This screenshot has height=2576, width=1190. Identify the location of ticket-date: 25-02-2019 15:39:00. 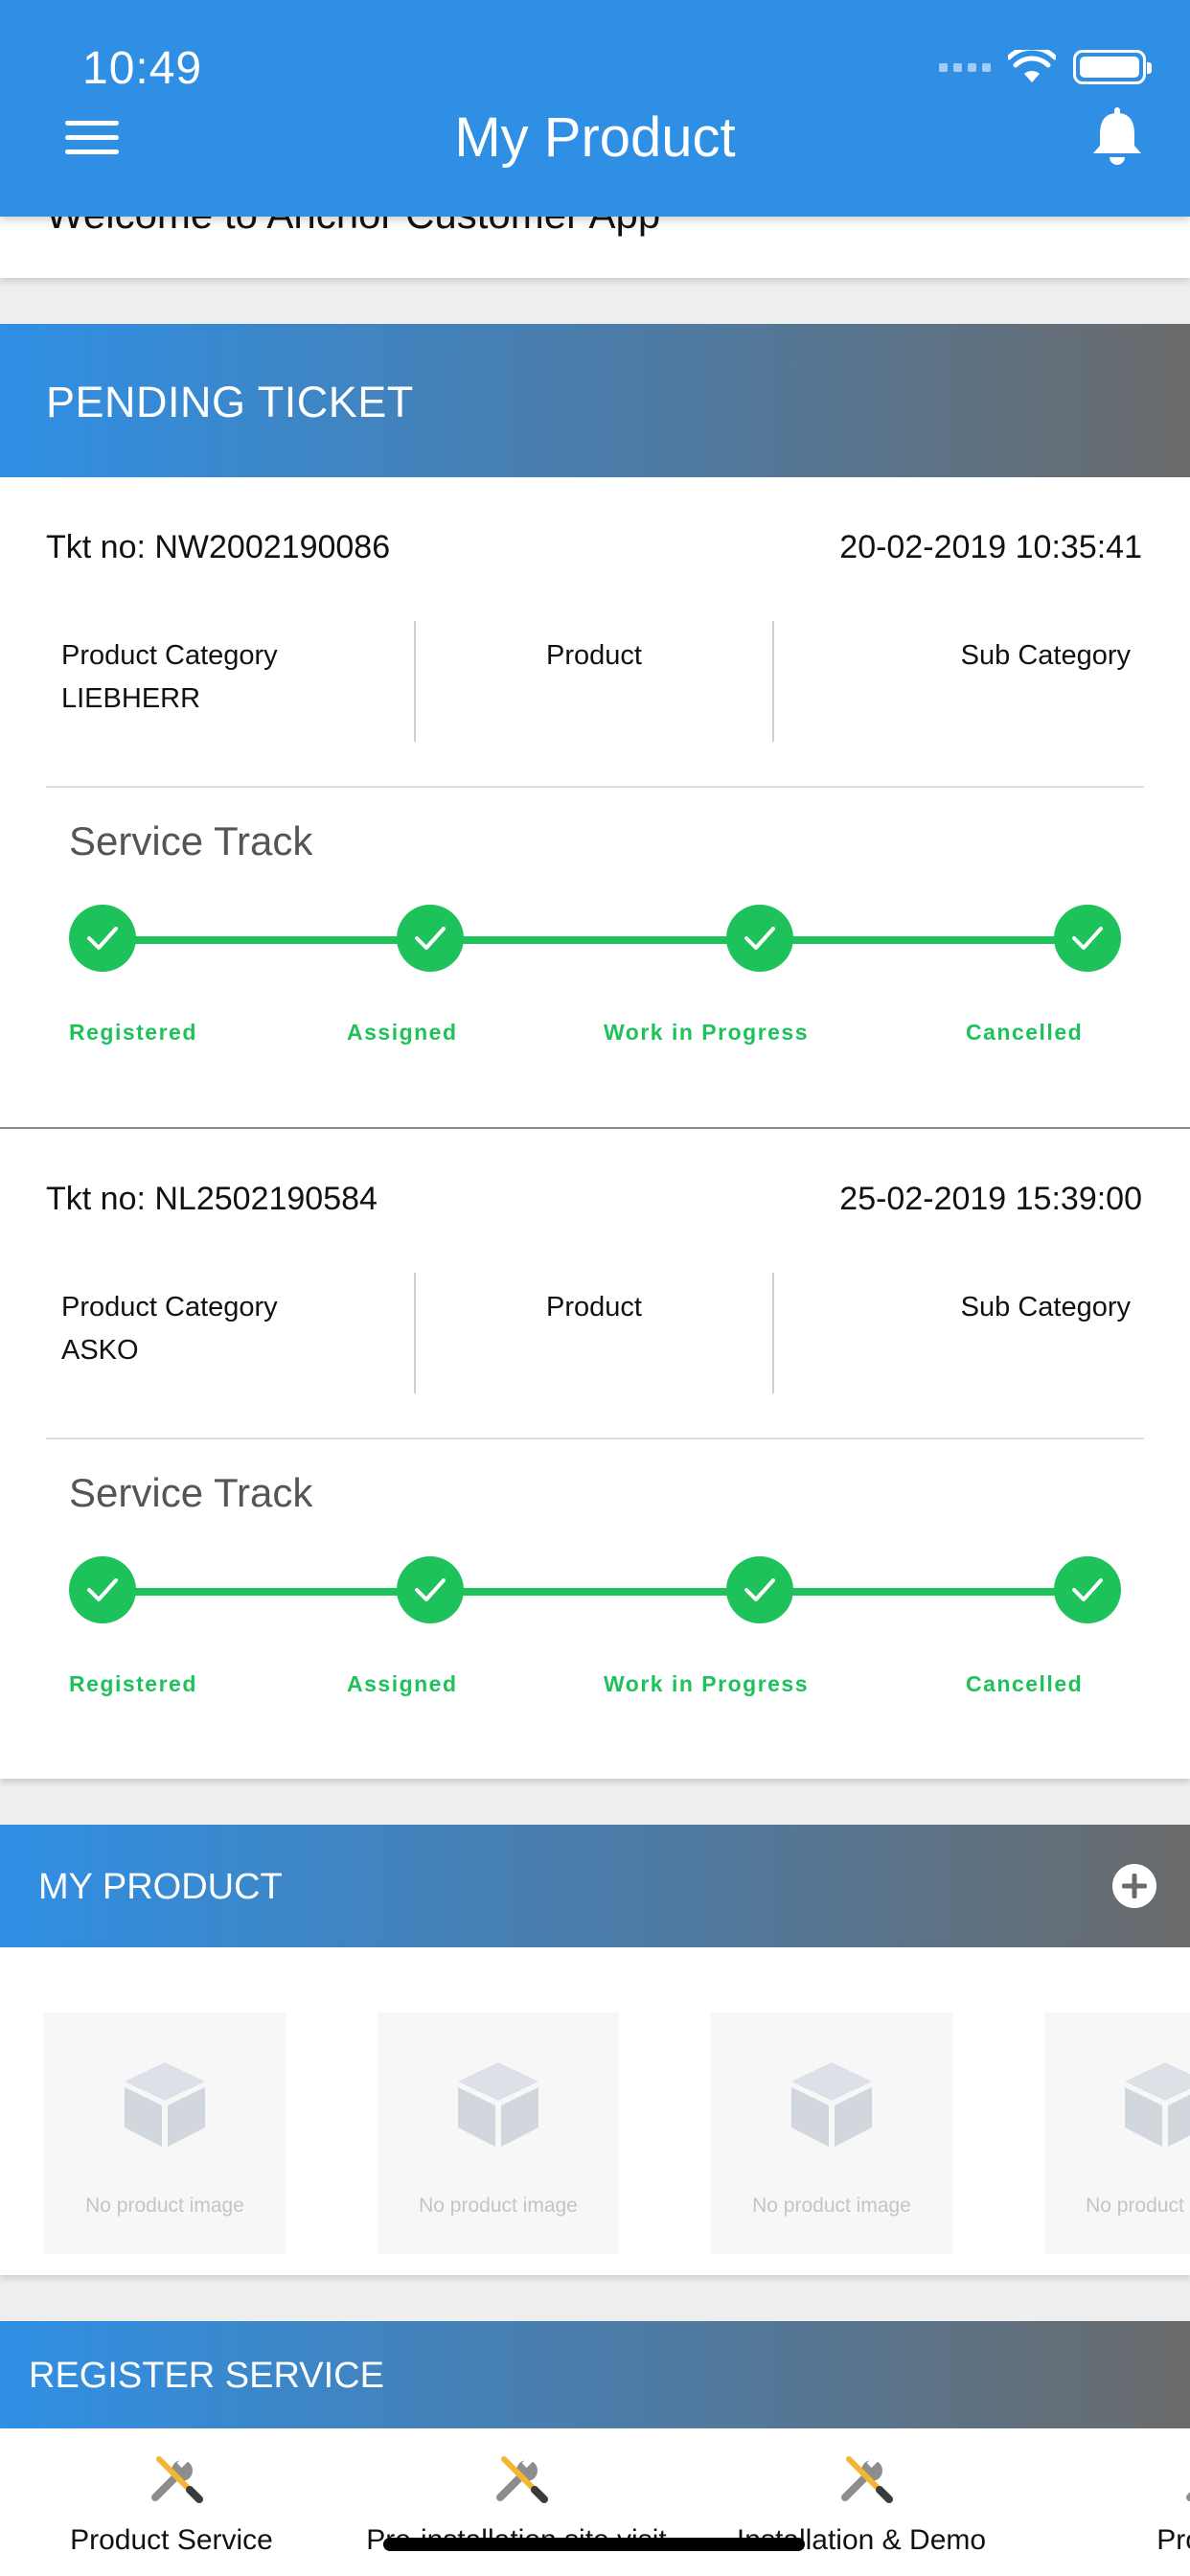
(990, 1199).